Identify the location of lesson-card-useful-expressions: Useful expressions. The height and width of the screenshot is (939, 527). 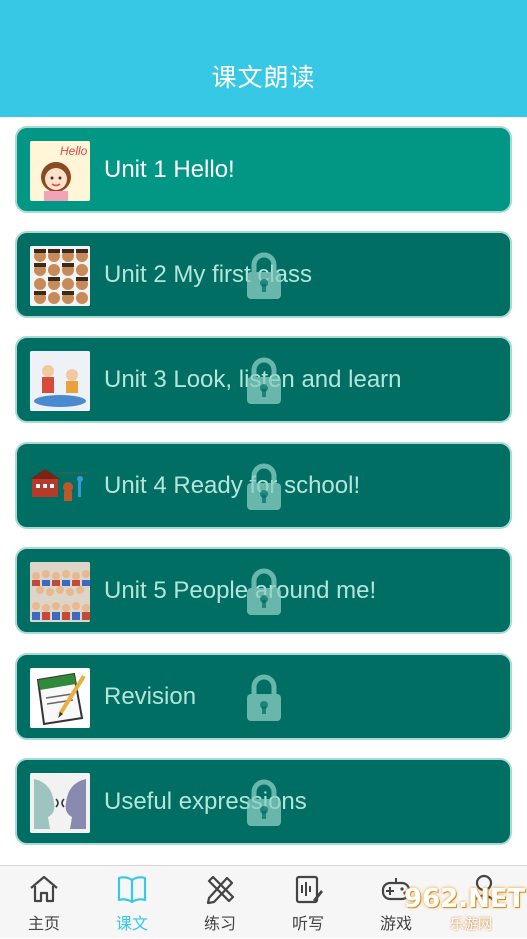
(263, 801).